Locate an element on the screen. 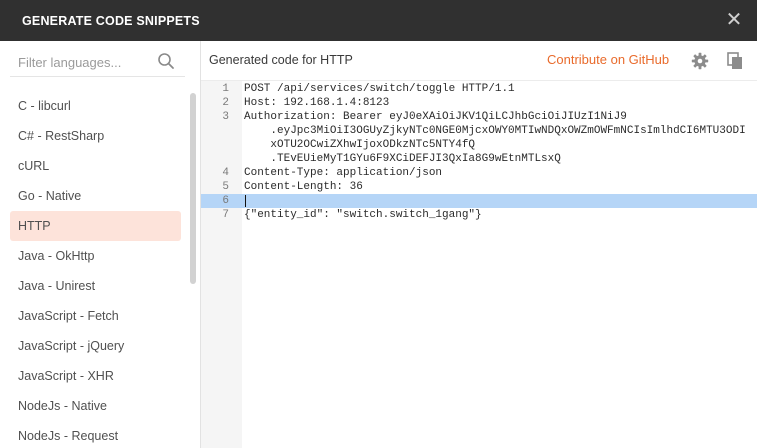 This screenshot has height=448, width=757. sidebar-scrollbar is located at coordinates (193, 188).